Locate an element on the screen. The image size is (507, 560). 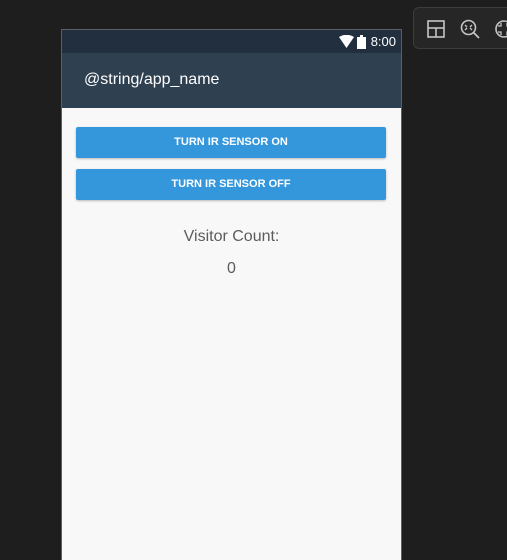
layout-icon is located at coordinates (436, 29).